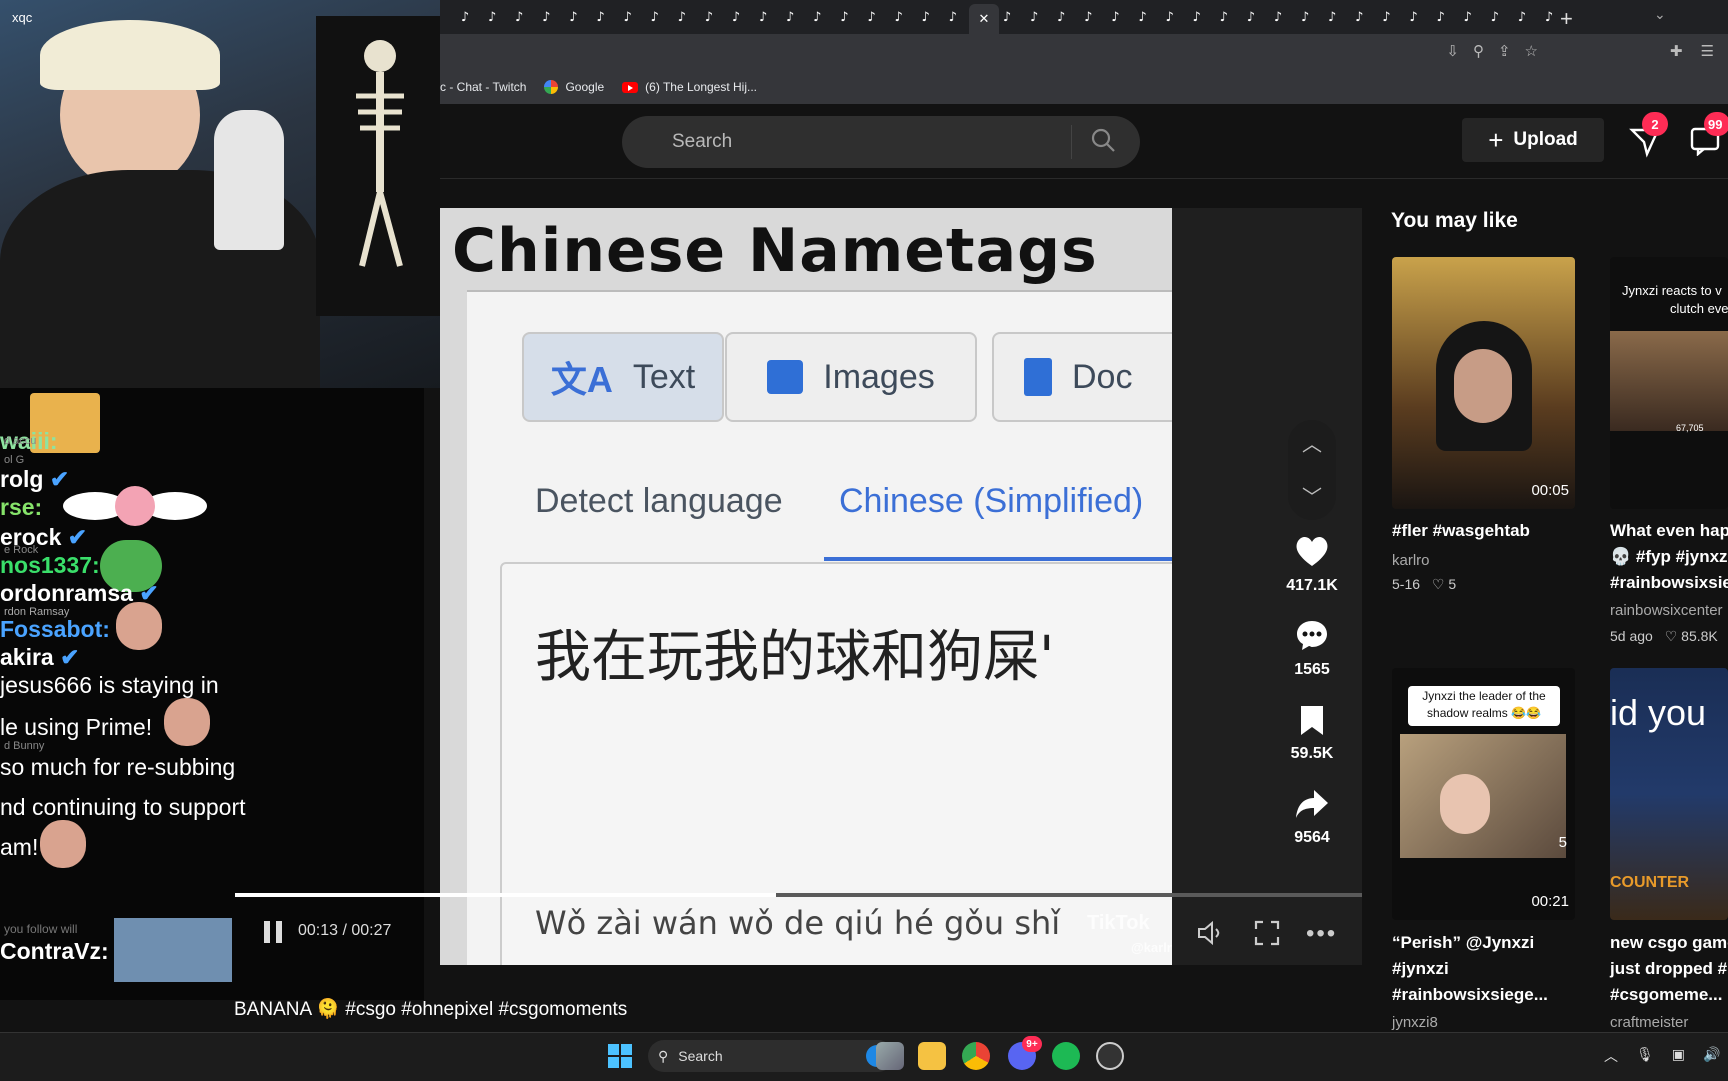 This screenshot has height=1081, width=1728. Describe the element at coordinates (1483, 383) in the screenshot. I see `recommendation-thumbnail: 00:05` at that location.